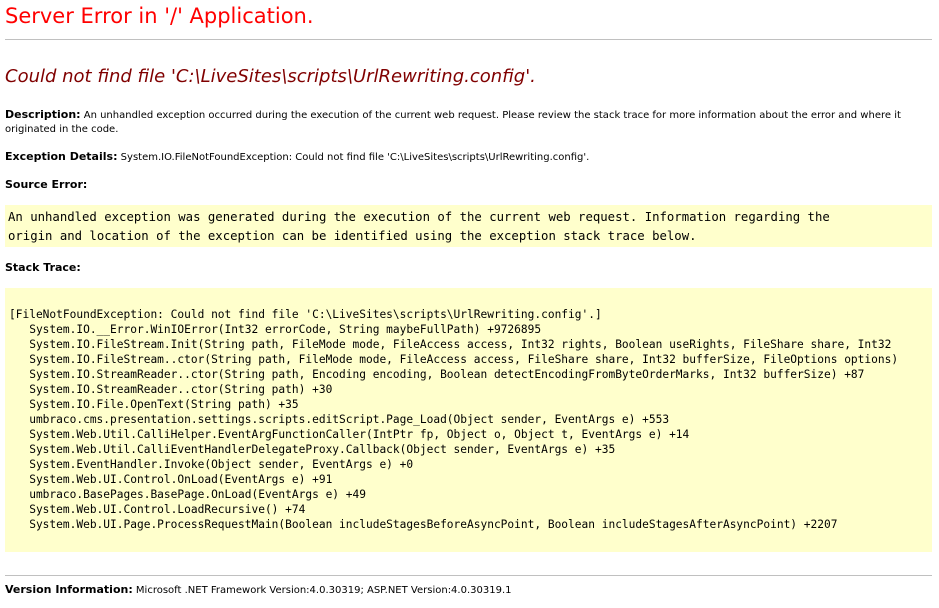 The image size is (939, 608). I want to click on page-title: Server Error in '/' Application., so click(159, 16).